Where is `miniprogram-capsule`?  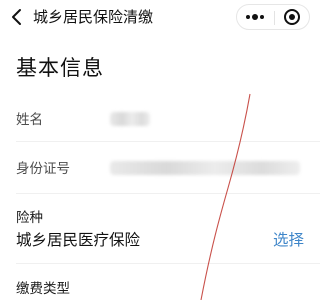 miniprogram-capsule is located at coordinates (273, 17).